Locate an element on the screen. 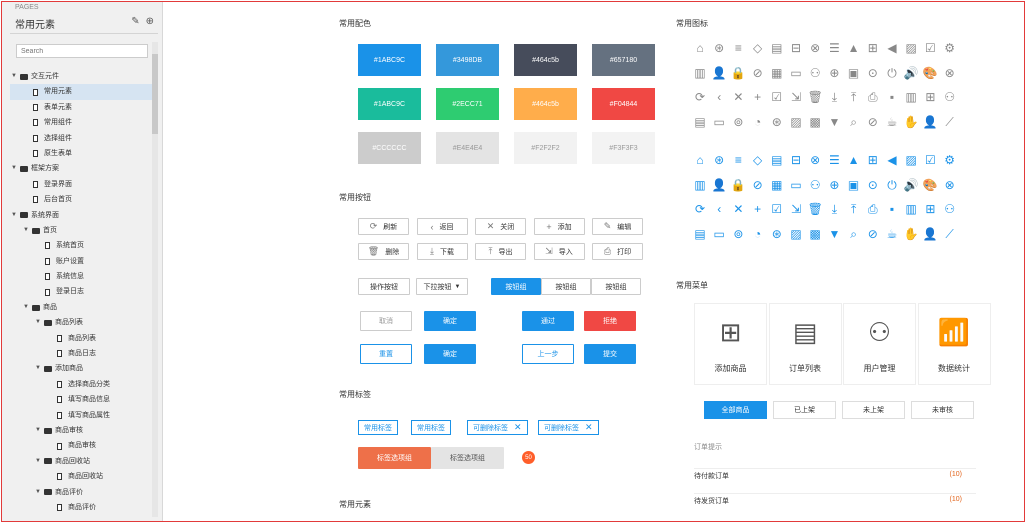 Image resolution: width=1028 pixels, height=525 pixels. scrollbar is located at coordinates (155, 279).